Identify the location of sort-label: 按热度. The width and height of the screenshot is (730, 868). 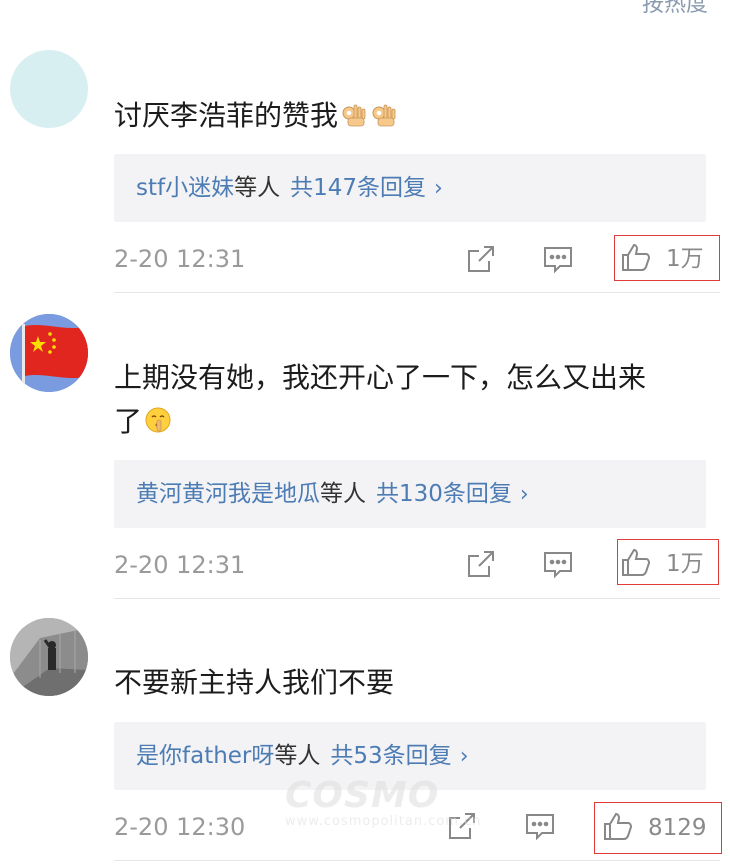
(675, 9).